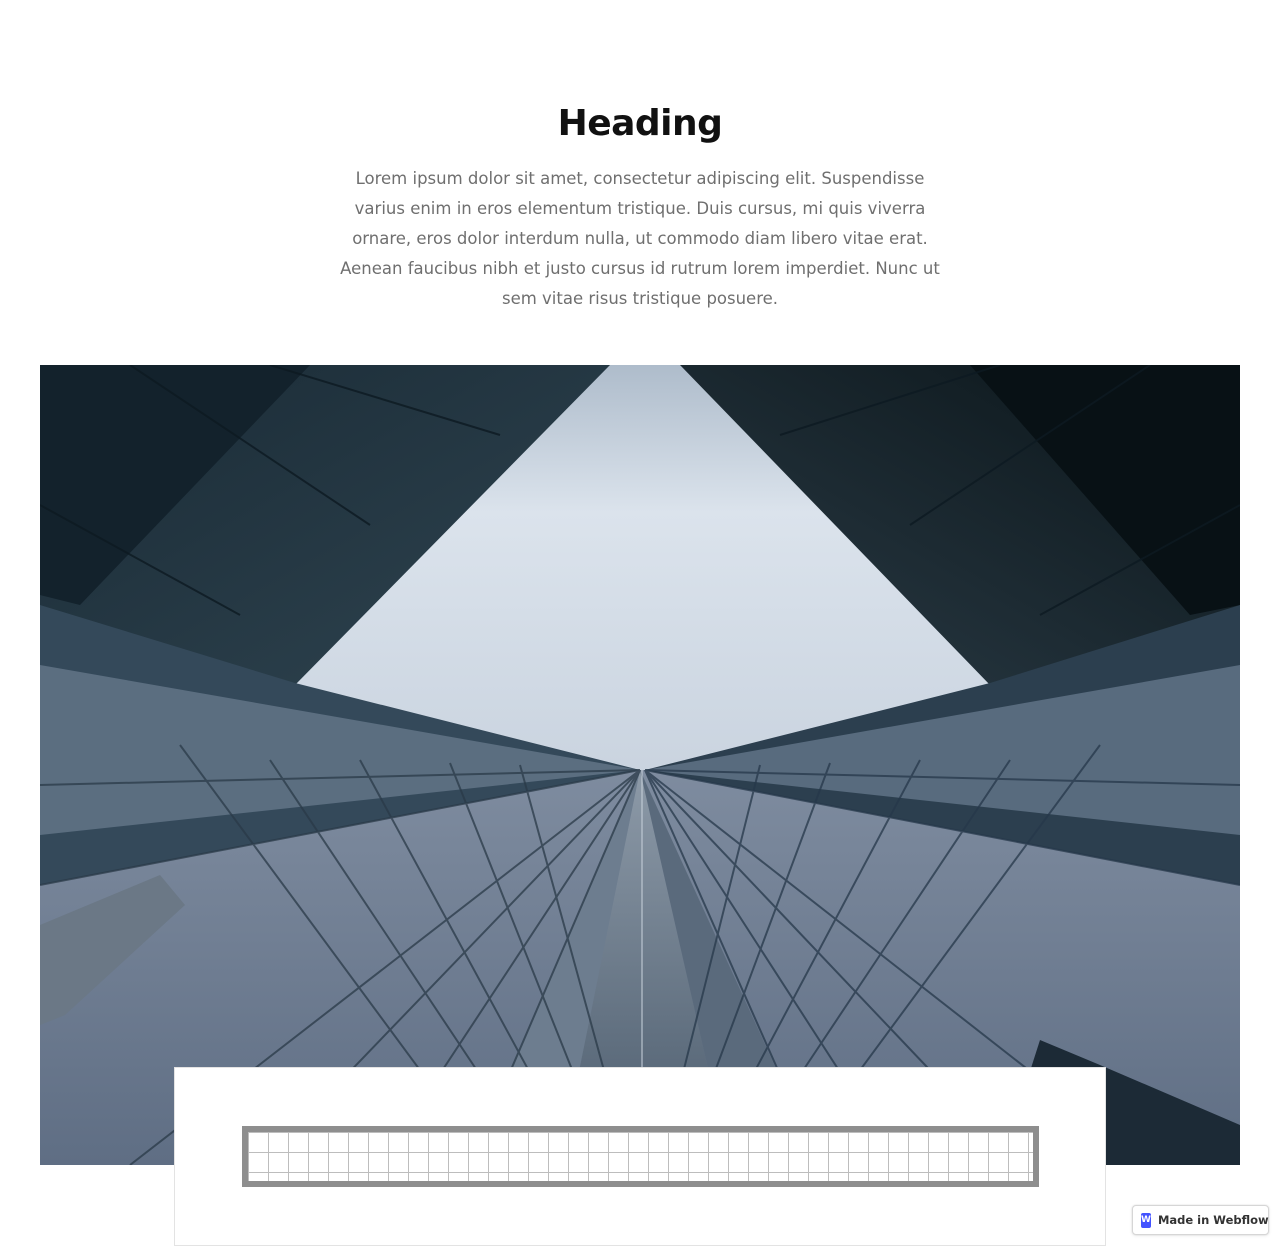 This screenshot has width=1280, height=1246. I want to click on grid-placeholder, so click(640, 1156).